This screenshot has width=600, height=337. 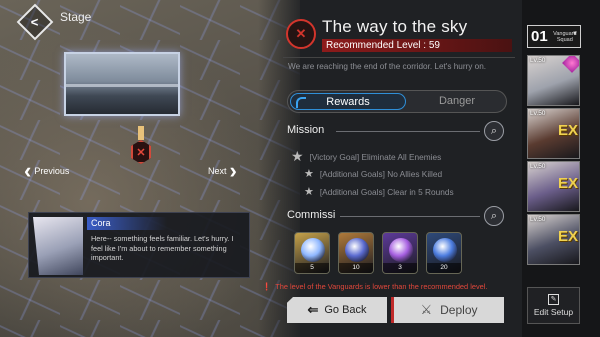 What do you see at coordinates (570, 64) in the screenshot?
I see `rank-icon` at bounding box center [570, 64].